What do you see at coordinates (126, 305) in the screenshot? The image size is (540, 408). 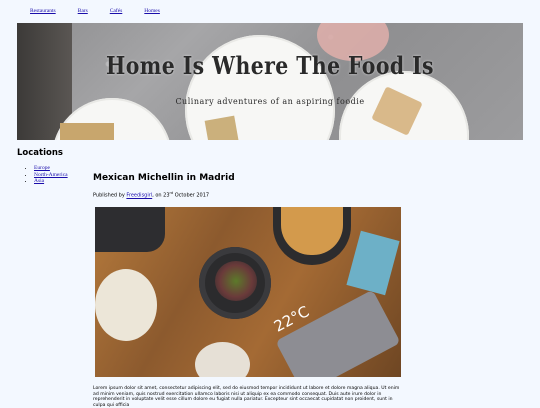 I see `photo-drink` at bounding box center [126, 305].